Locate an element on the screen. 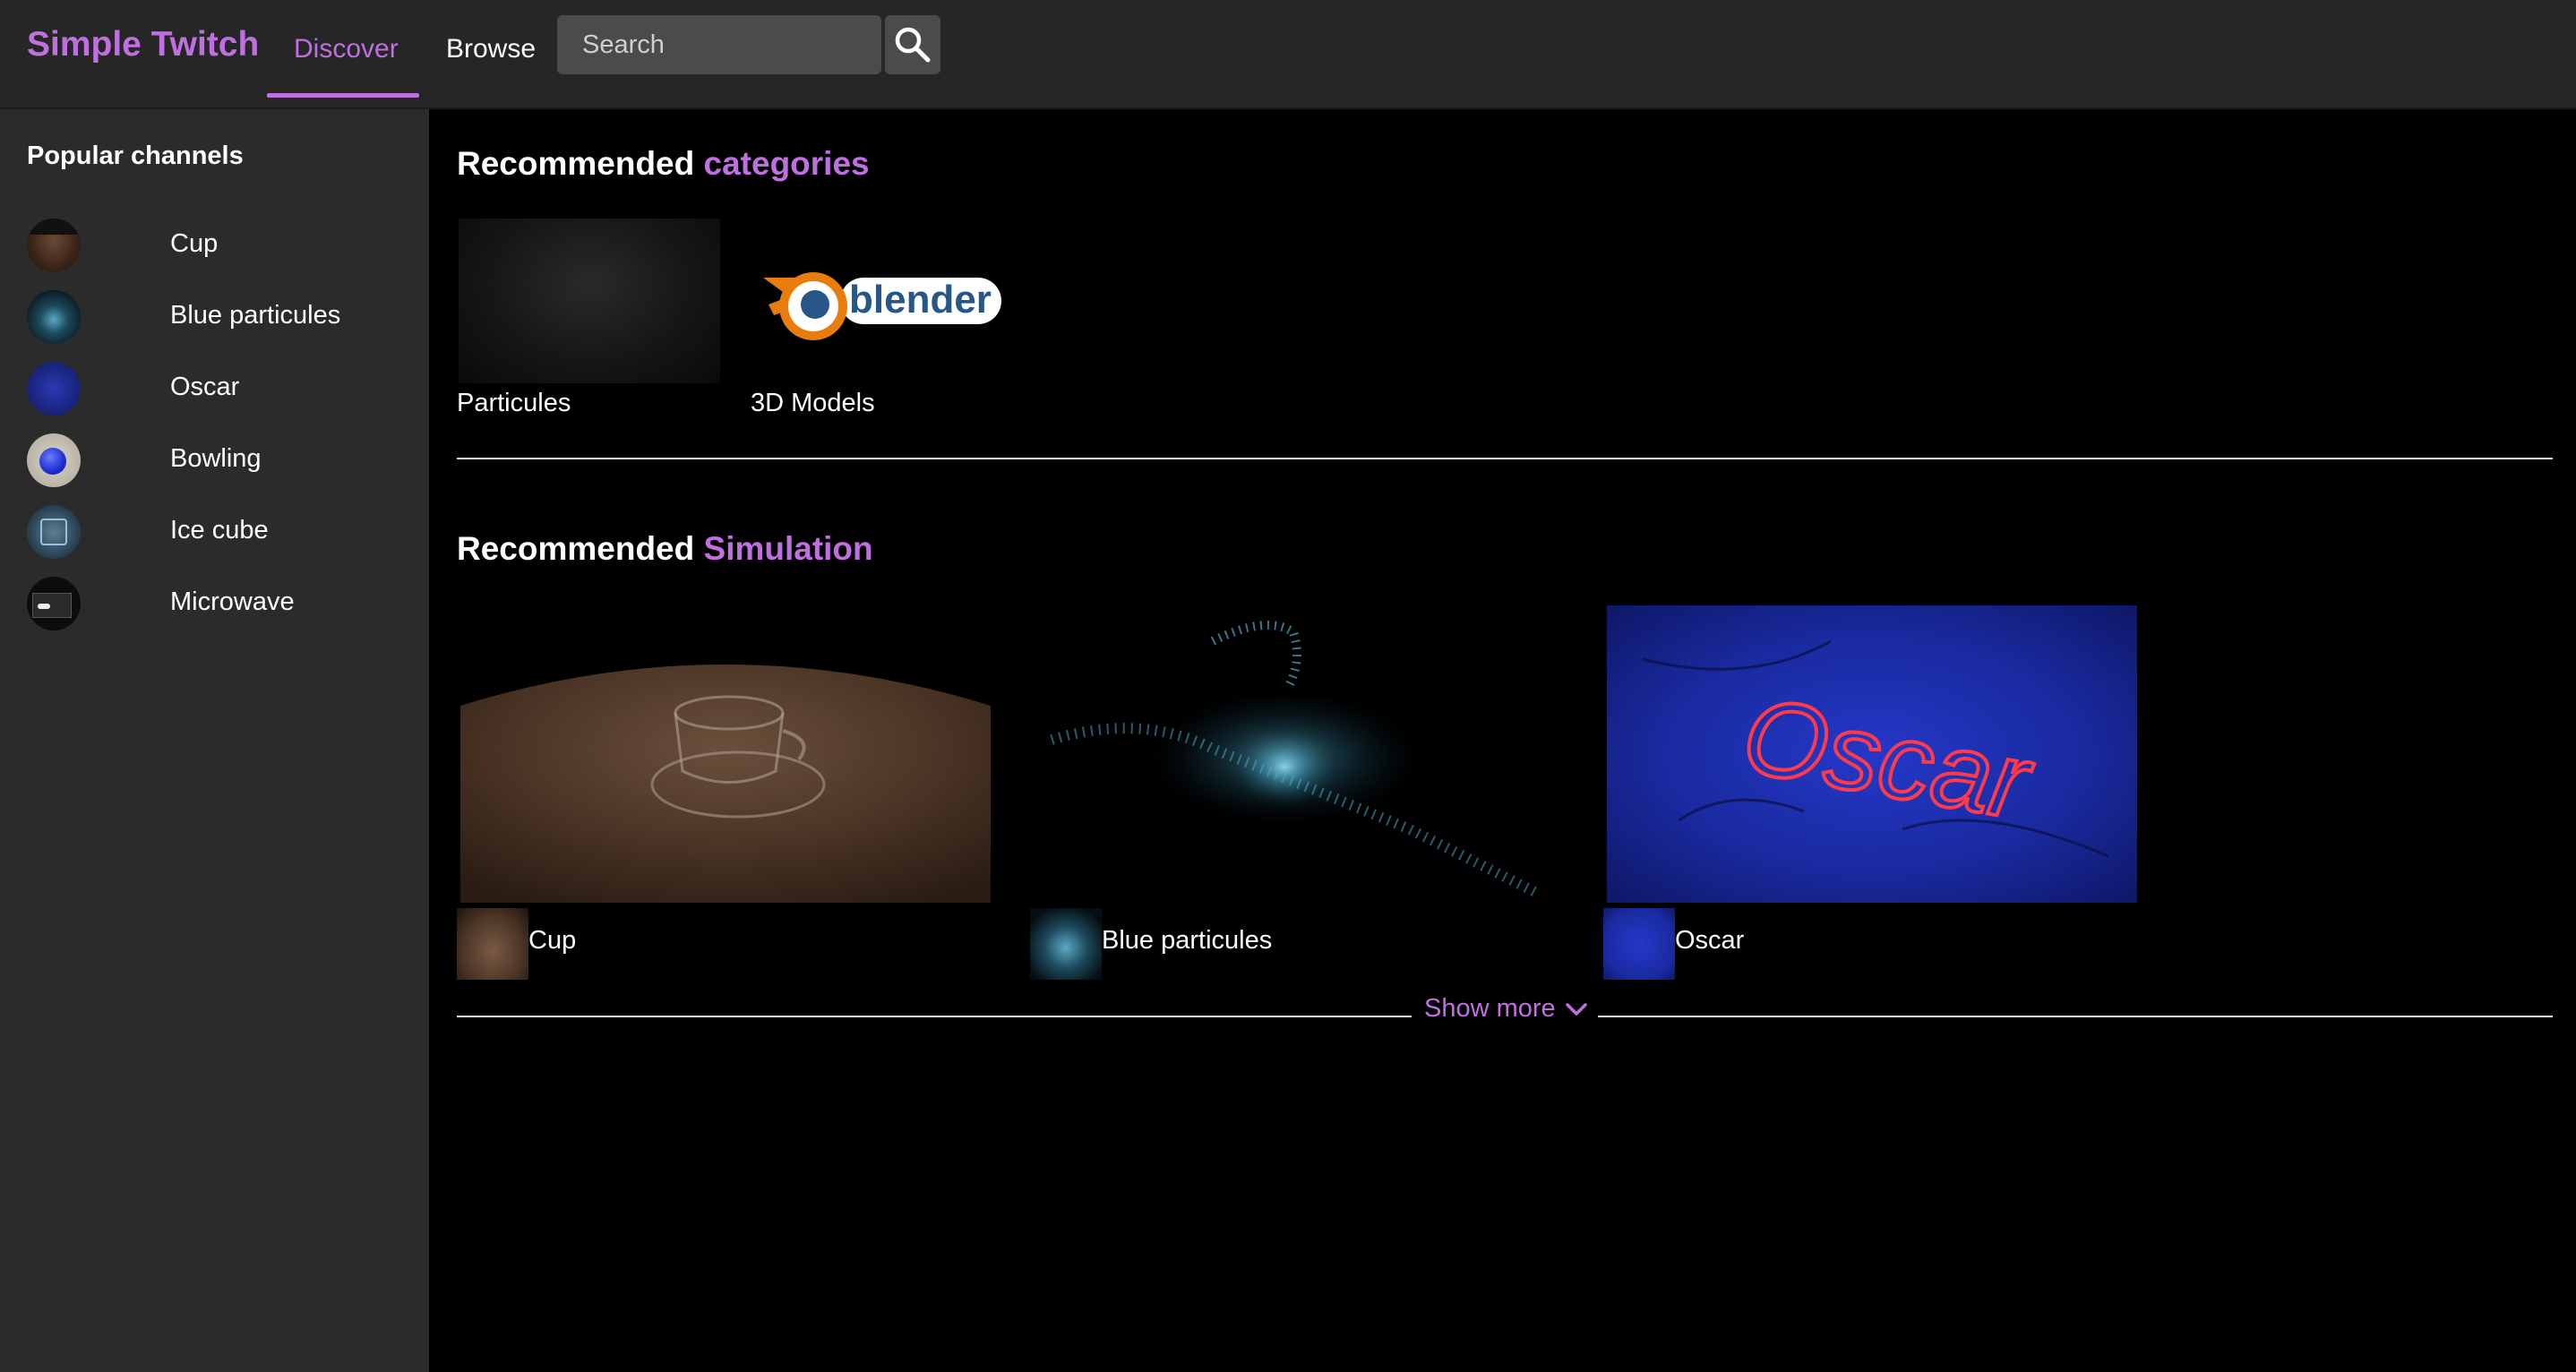 The width and height of the screenshot is (2576, 1372). particles-image is located at coordinates (1294, 759).